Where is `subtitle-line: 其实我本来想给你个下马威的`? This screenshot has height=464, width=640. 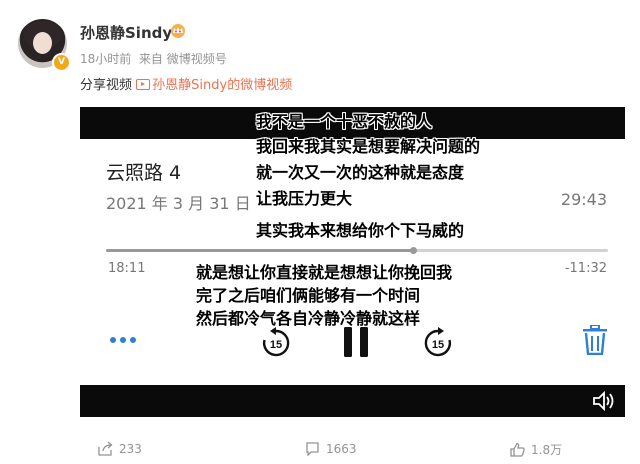 subtitle-line: 其实我本来想给你个下马威的 is located at coordinates (360, 230).